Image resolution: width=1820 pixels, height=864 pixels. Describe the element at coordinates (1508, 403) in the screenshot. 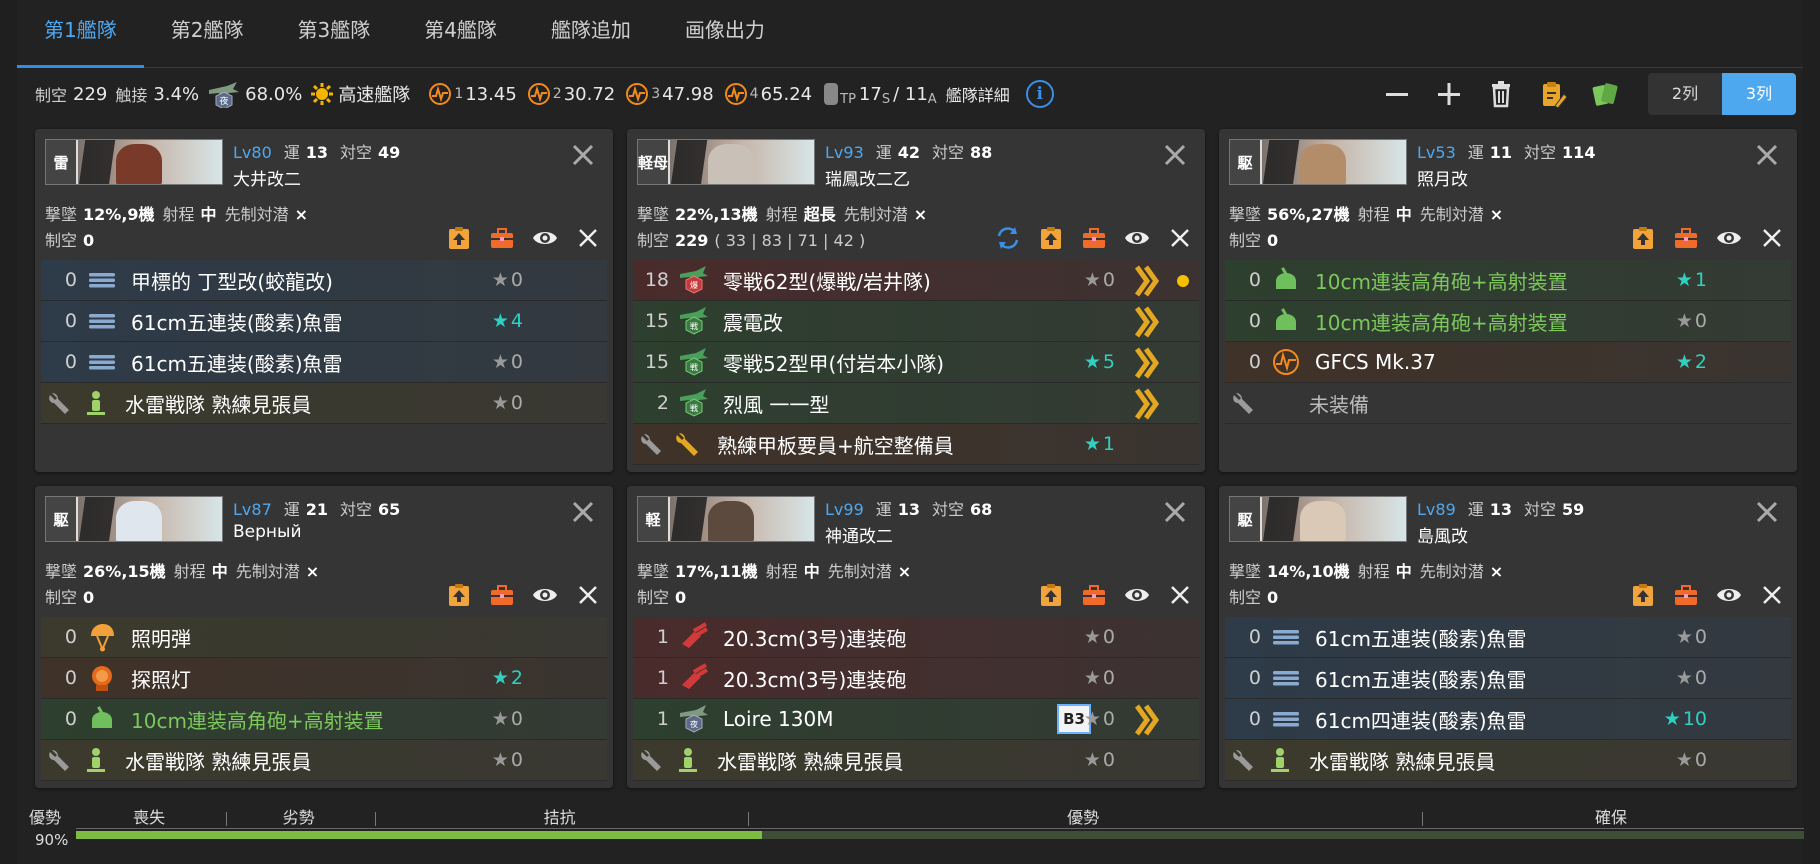

I see `equipment-slot: 未装備` at that location.